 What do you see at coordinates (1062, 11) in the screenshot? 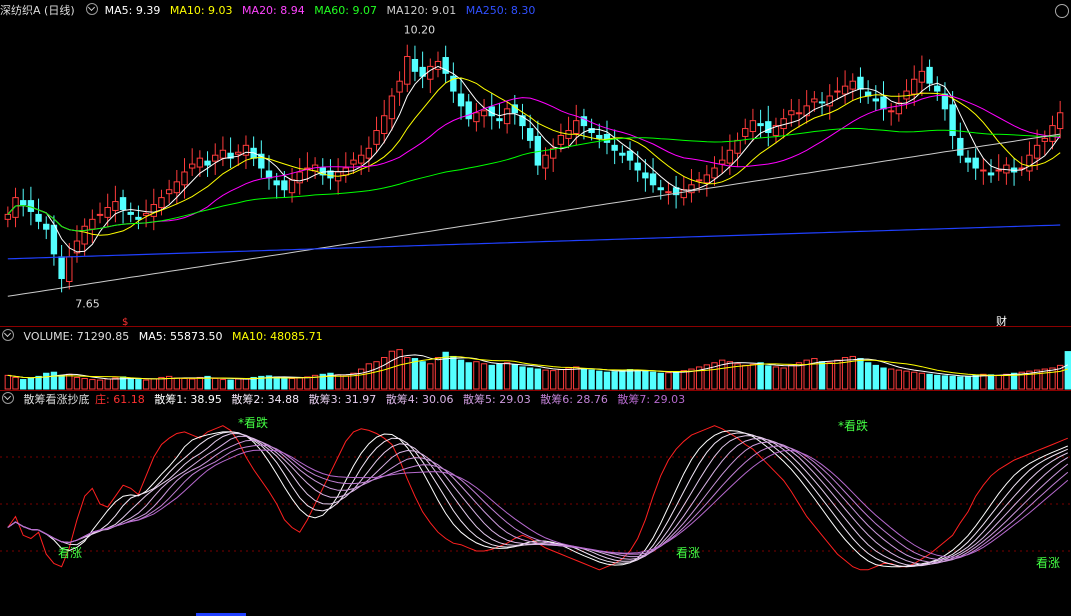
I see `panel-close-icon` at bounding box center [1062, 11].